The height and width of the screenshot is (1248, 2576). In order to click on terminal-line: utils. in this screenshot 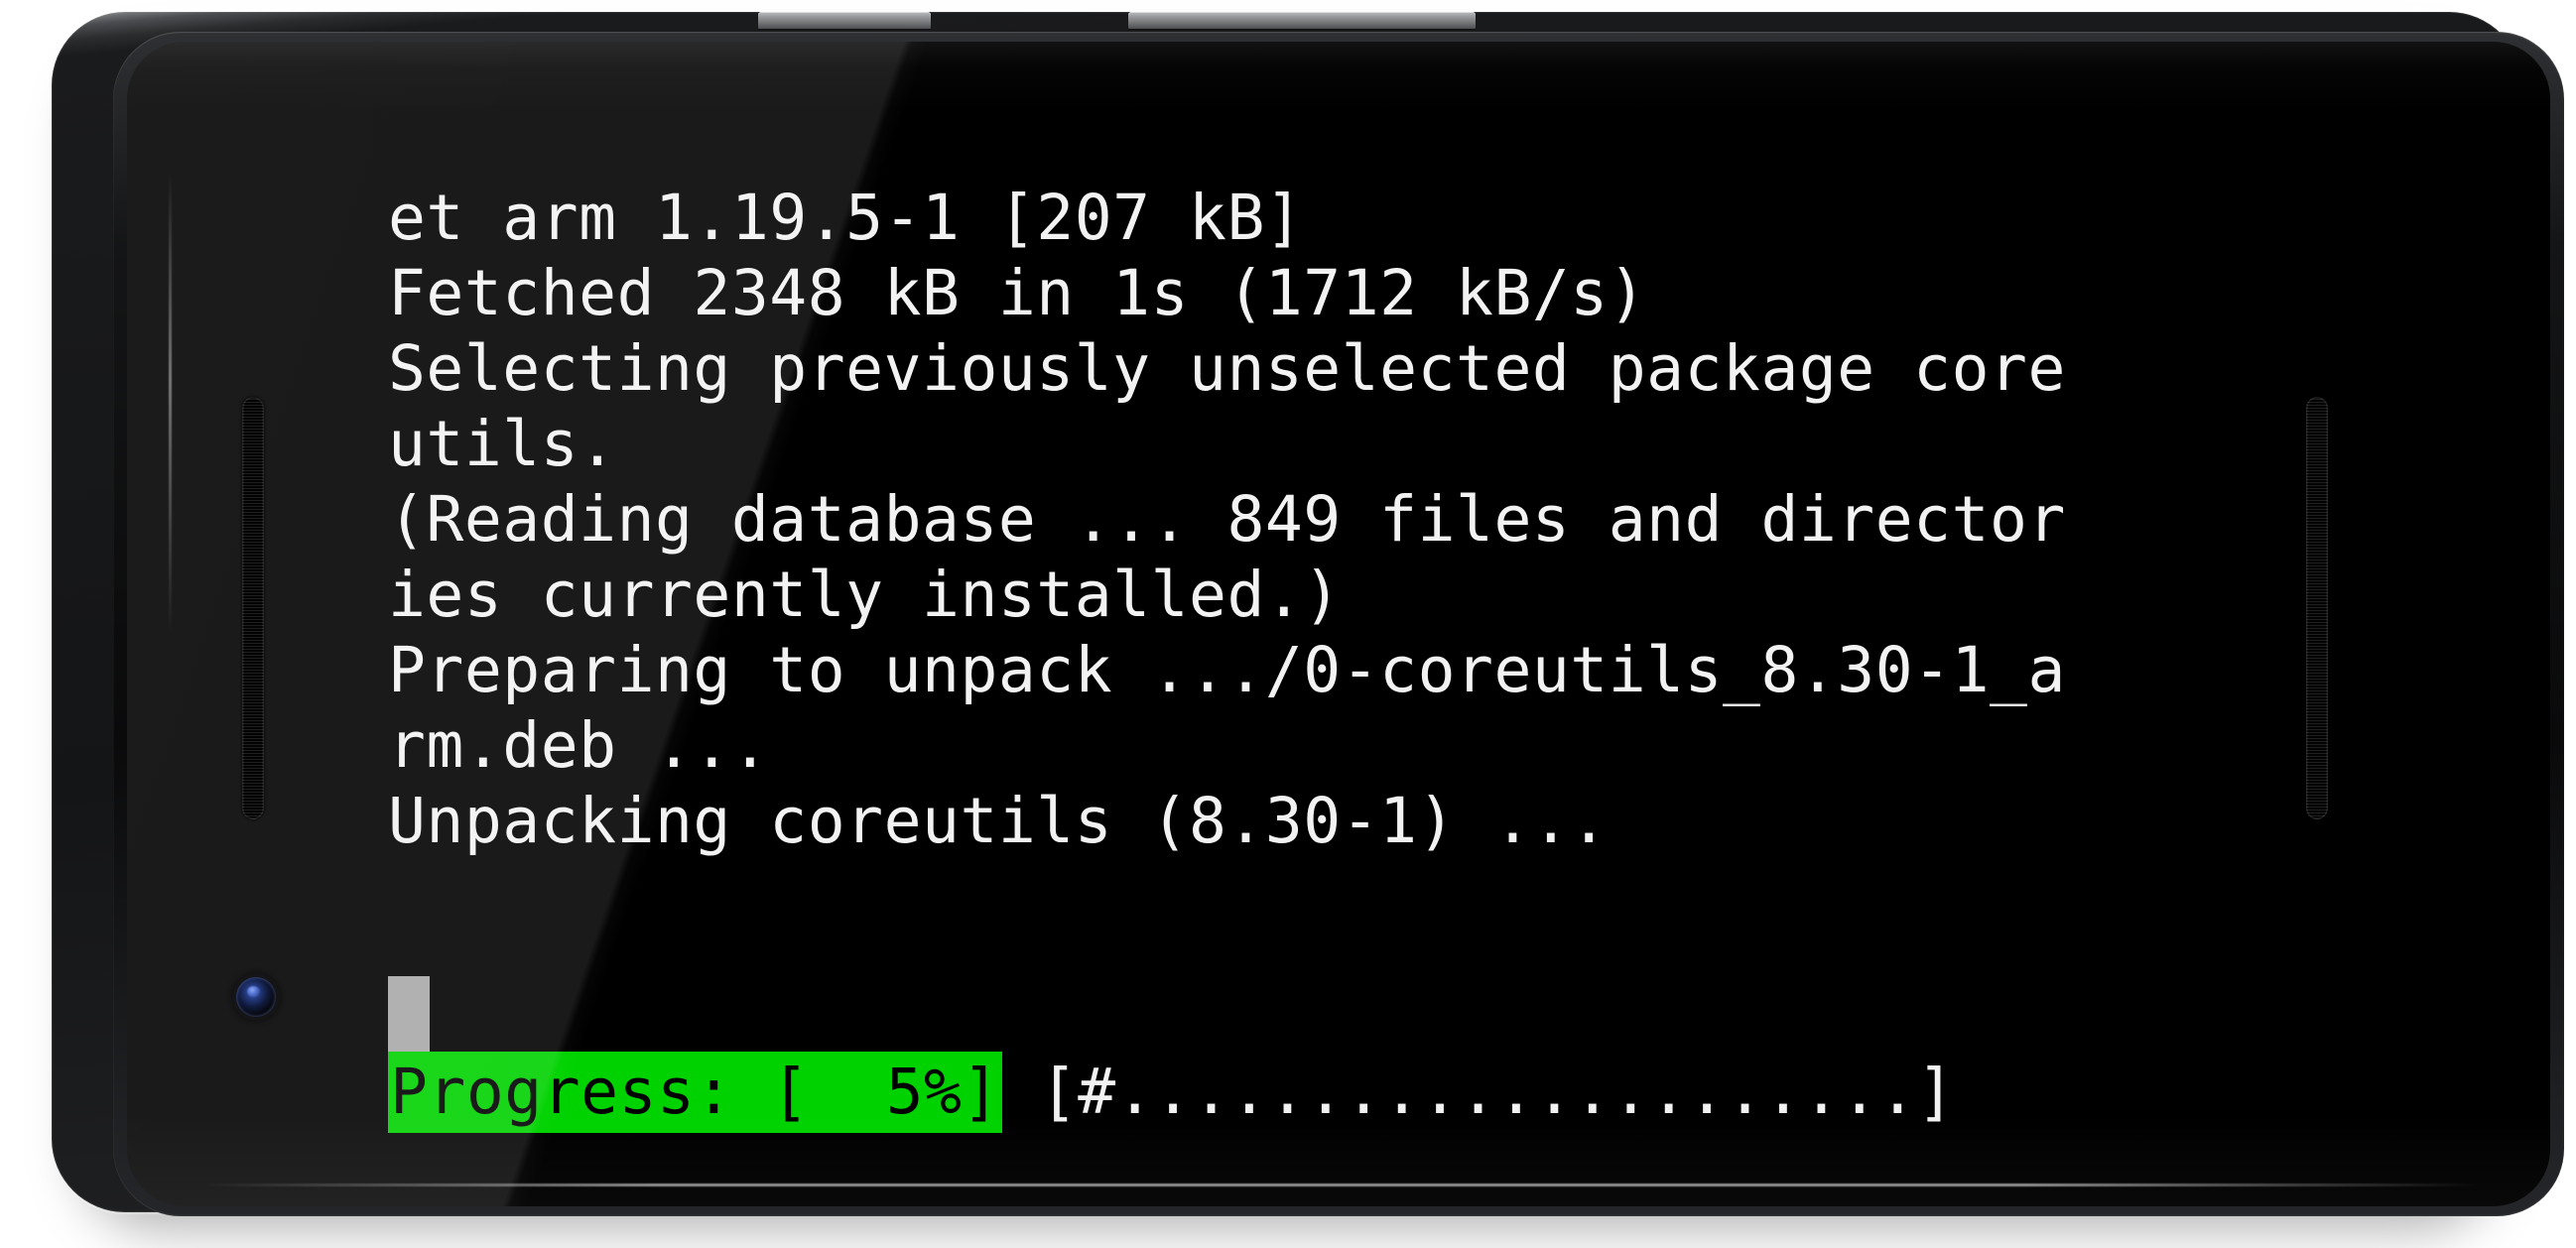, I will do `click(503, 444)`.